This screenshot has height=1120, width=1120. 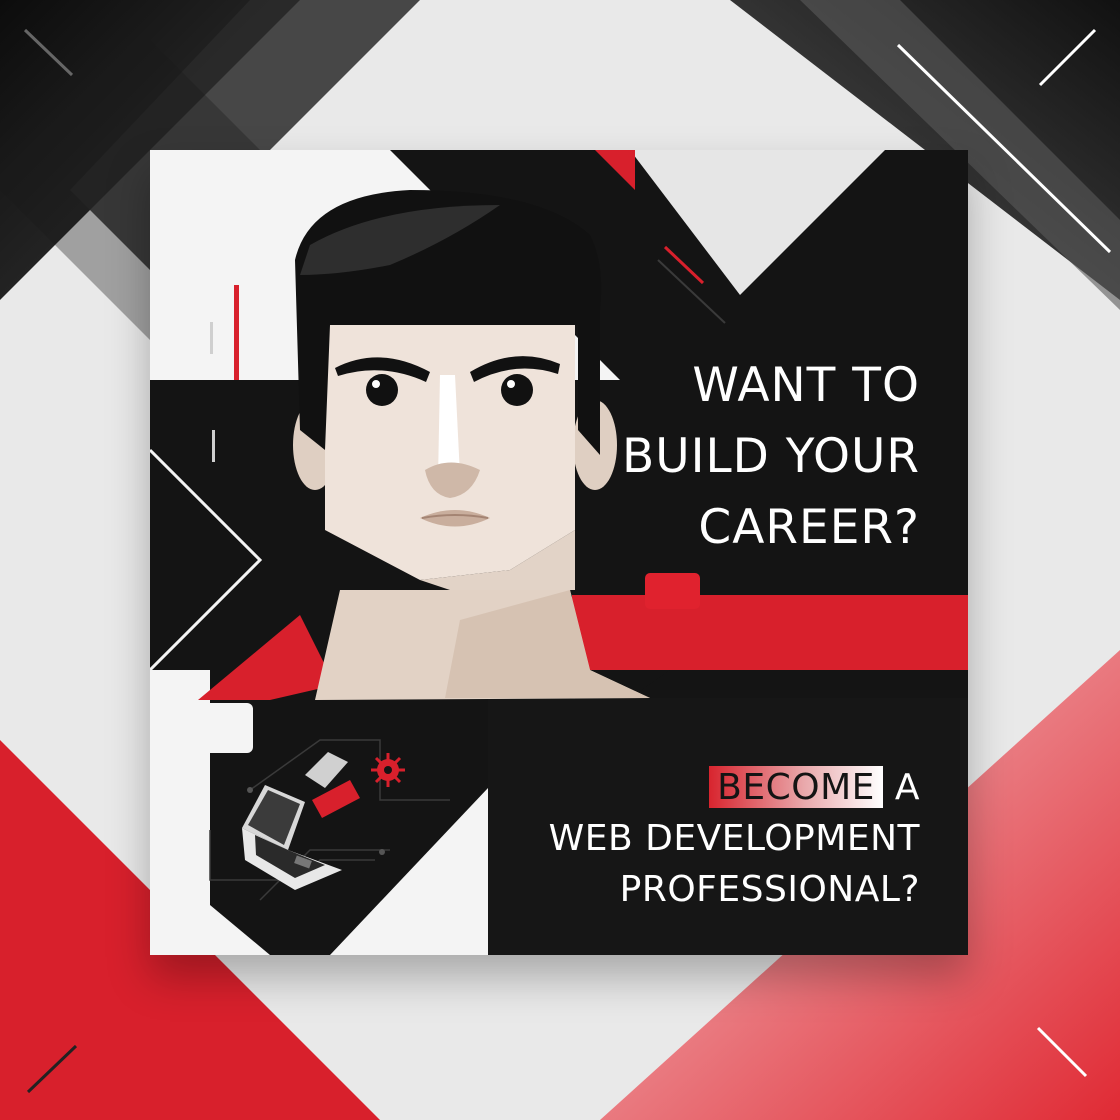 What do you see at coordinates (806, 385) in the screenshot?
I see `headline-line: WANT TO` at bounding box center [806, 385].